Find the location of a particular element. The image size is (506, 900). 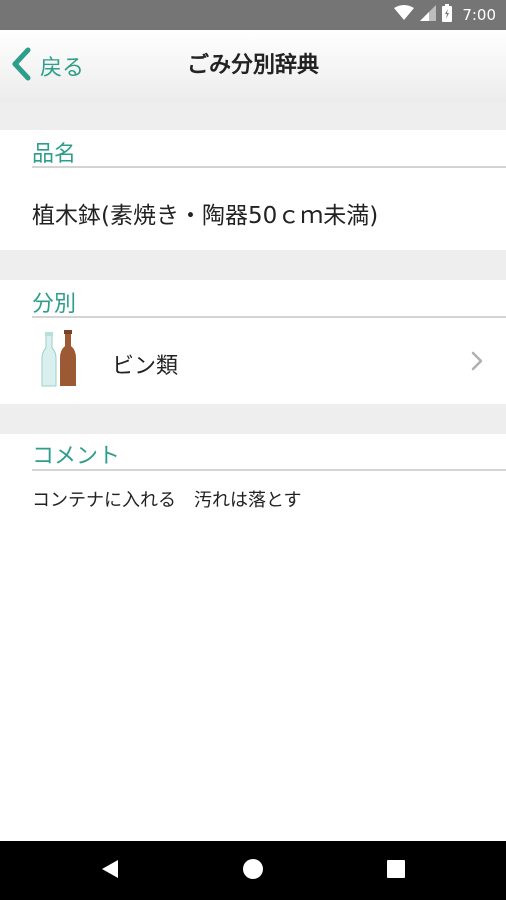

signal-icon is located at coordinates (428, 15).